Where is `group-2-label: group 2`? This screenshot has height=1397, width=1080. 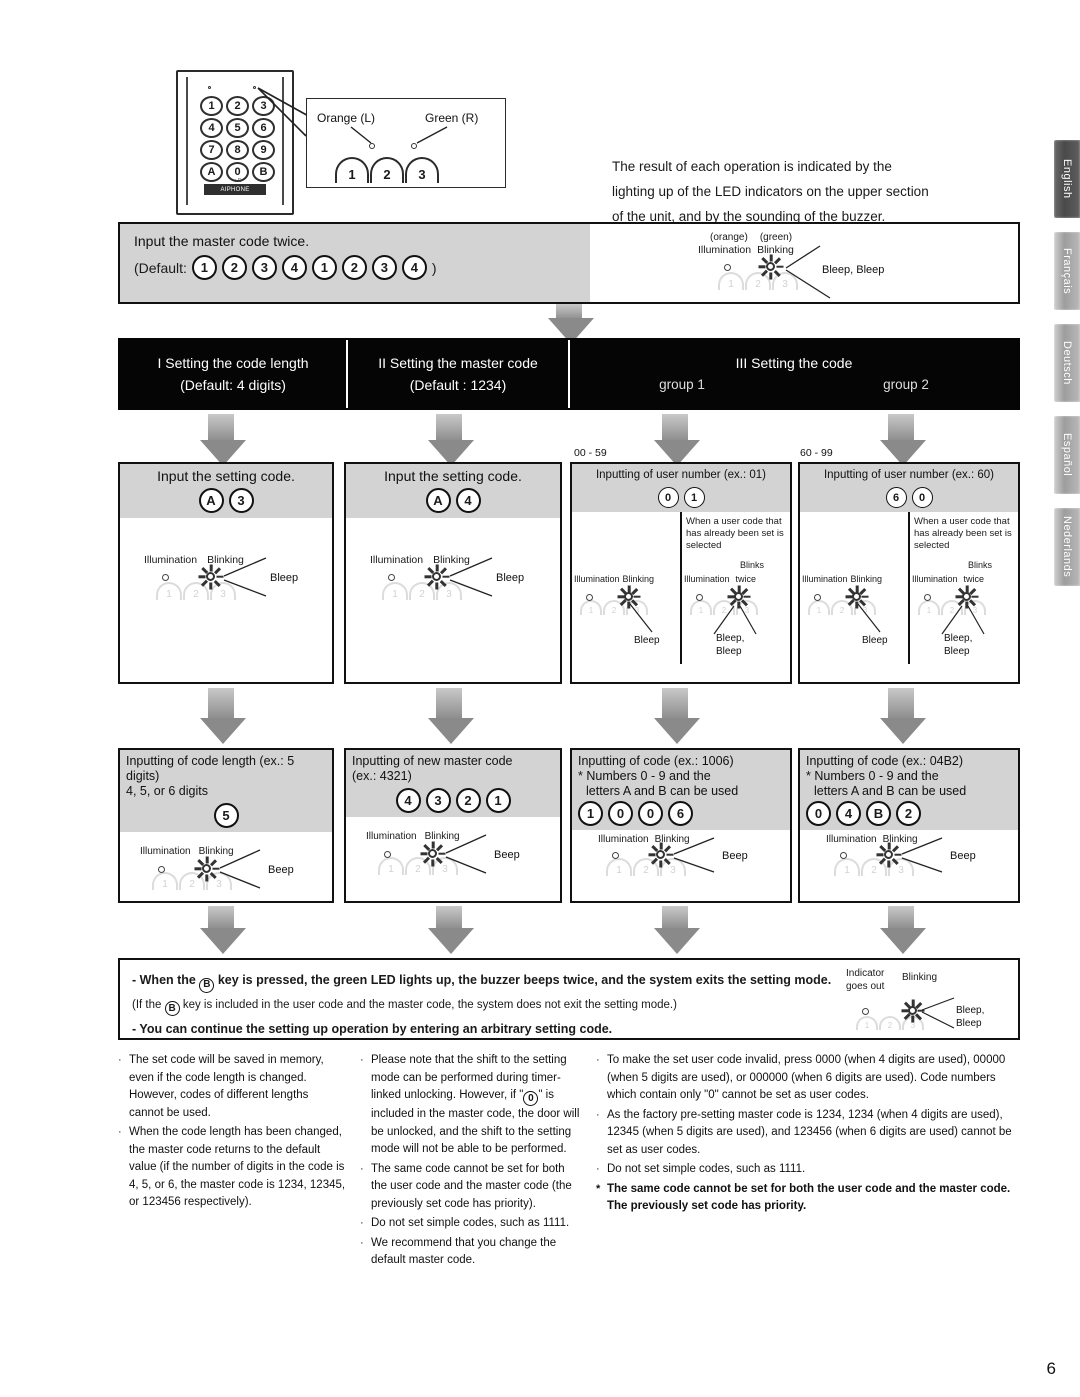
group-2-label: group 2 is located at coordinates (906, 384).